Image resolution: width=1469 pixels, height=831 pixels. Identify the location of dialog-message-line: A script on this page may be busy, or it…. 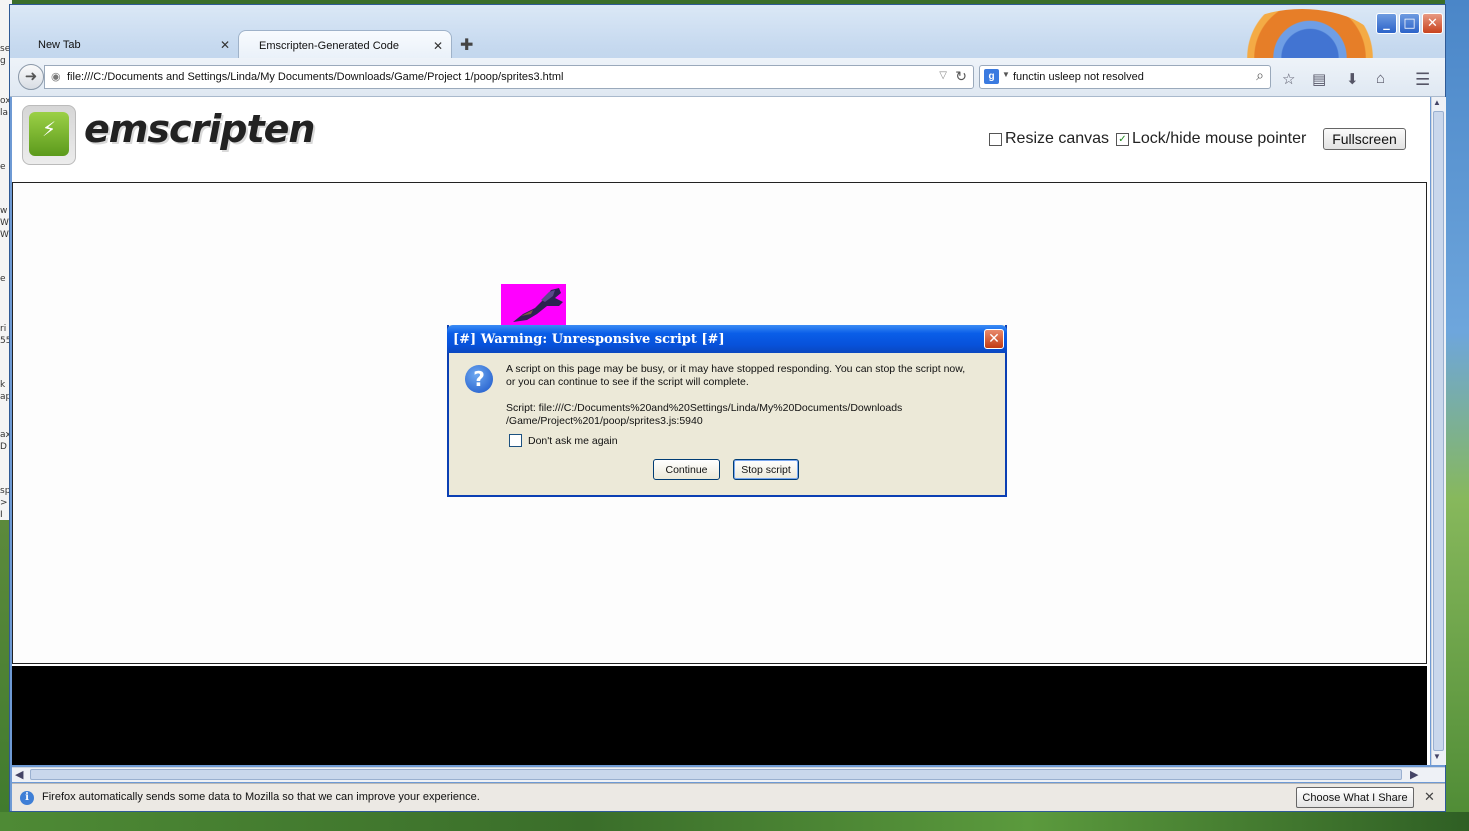
(736, 369).